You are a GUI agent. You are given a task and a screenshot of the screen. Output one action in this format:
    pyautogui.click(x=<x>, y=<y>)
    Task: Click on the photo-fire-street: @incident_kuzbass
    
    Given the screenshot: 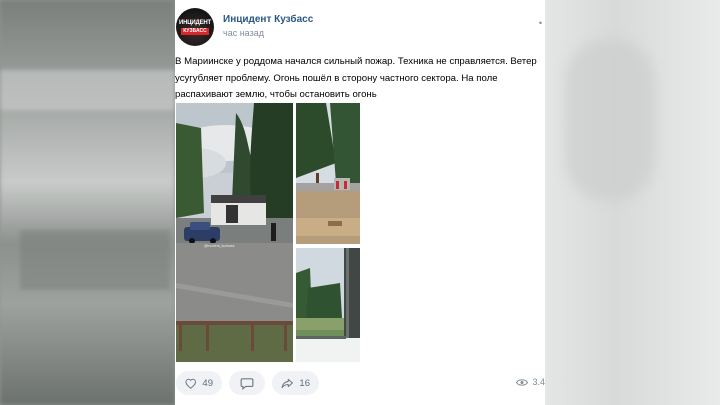 What is the action you would take?
    pyautogui.click(x=234, y=232)
    